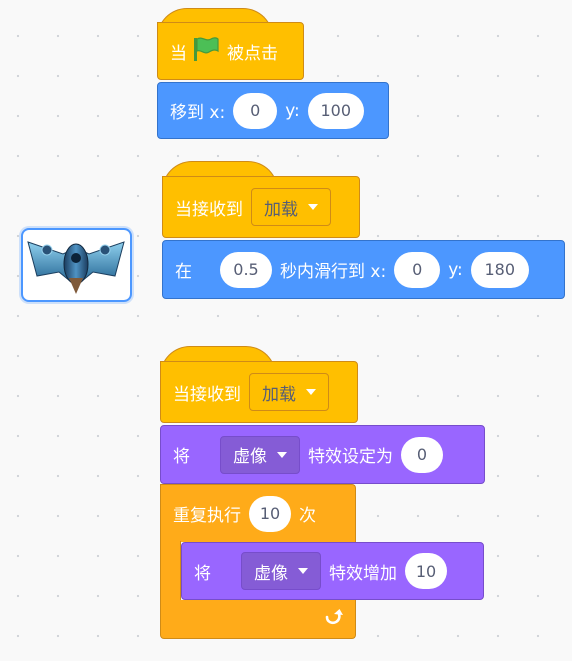 Image resolution: width=572 pixels, height=661 pixels. Describe the element at coordinates (183, 272) in the screenshot. I see `glide-in-label: 在` at that location.